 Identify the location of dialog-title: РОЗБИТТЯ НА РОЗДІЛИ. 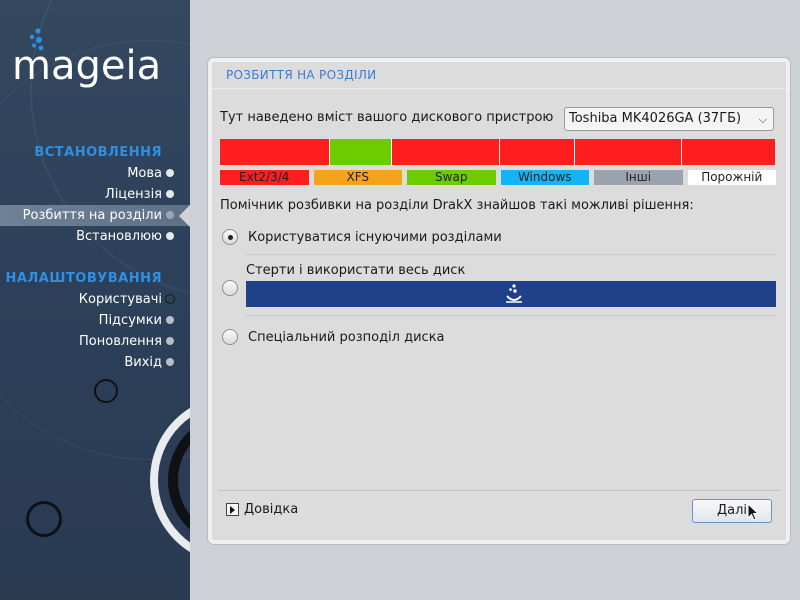
(301, 75).